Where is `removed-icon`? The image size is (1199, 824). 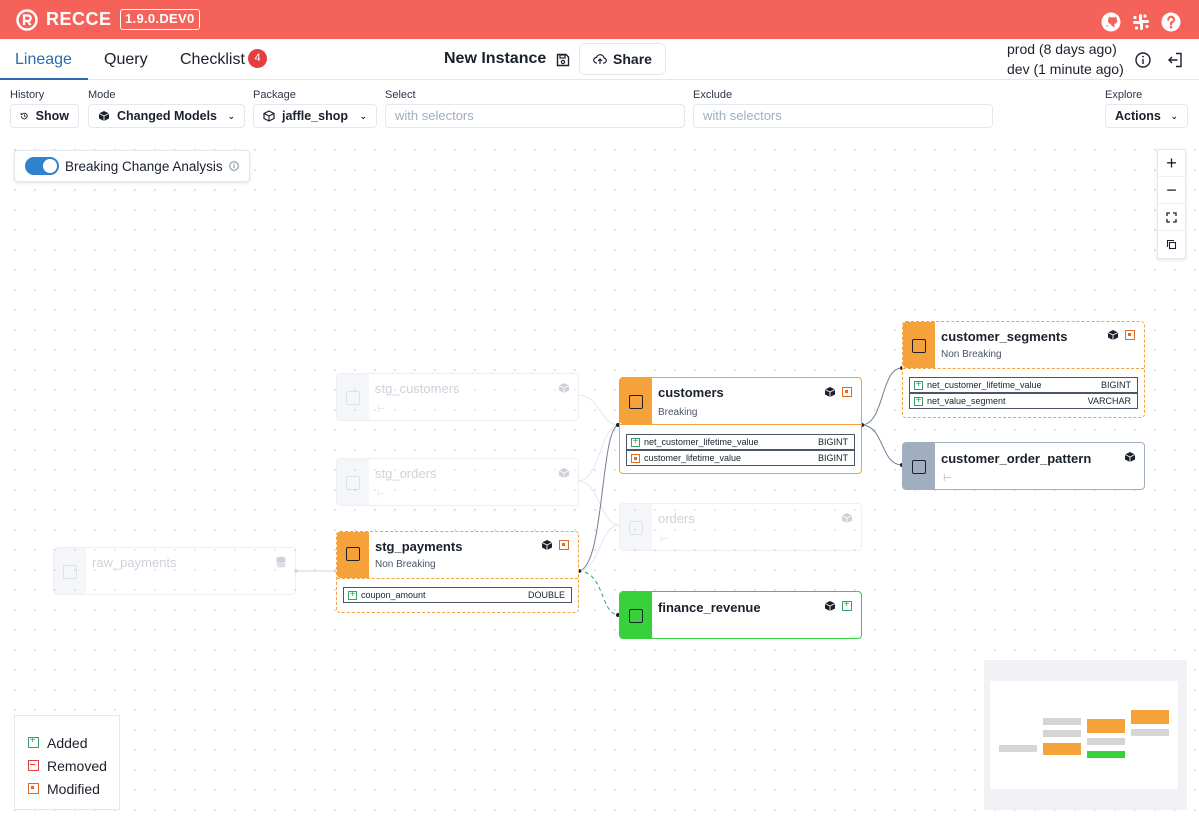 removed-icon is located at coordinates (33, 765).